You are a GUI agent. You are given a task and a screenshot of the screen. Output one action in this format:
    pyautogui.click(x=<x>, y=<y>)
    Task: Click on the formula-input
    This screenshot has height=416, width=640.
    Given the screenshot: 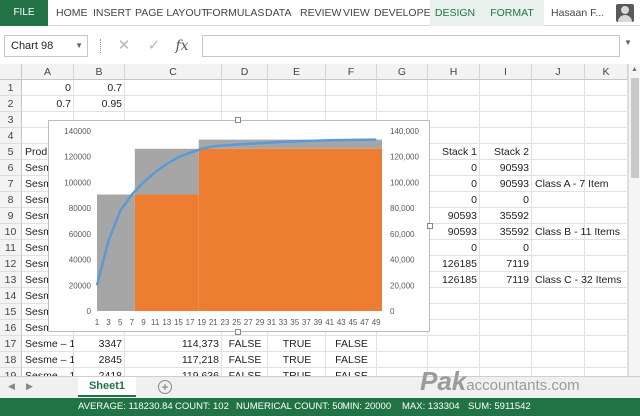 What is the action you would take?
    pyautogui.click(x=411, y=46)
    